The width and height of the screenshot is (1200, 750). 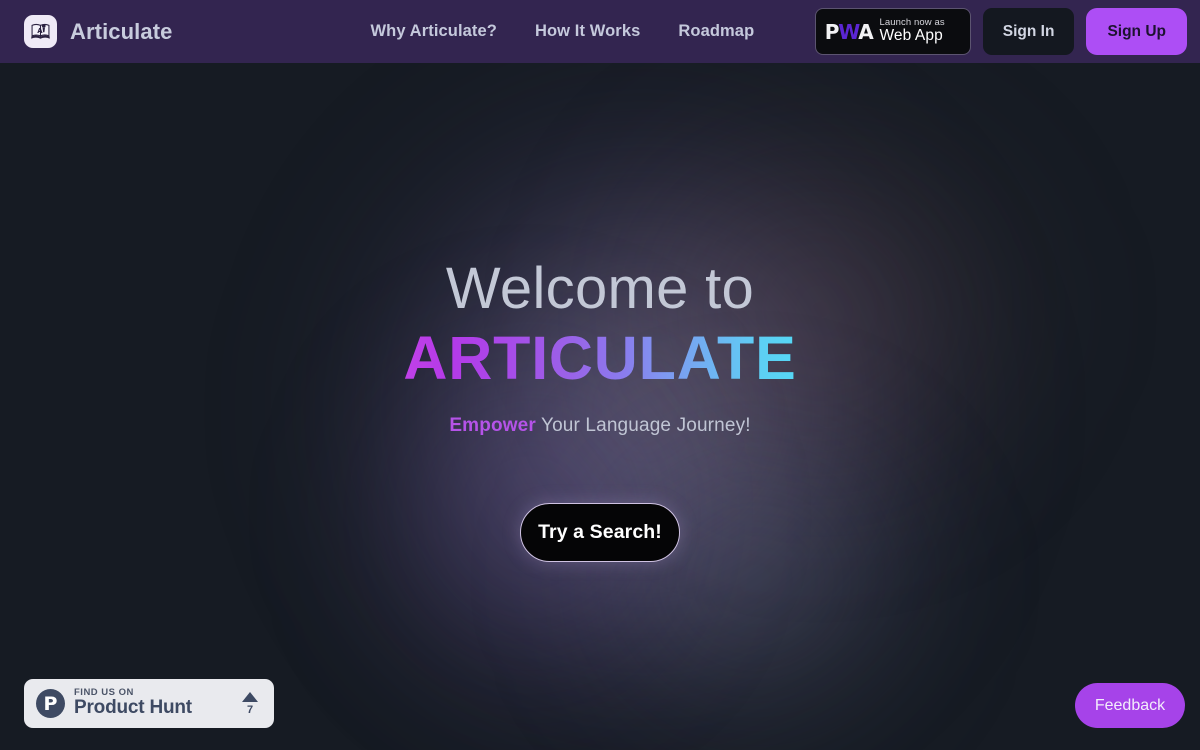 I want to click on nav-link-roadmap: Roadmap, so click(x=716, y=31).